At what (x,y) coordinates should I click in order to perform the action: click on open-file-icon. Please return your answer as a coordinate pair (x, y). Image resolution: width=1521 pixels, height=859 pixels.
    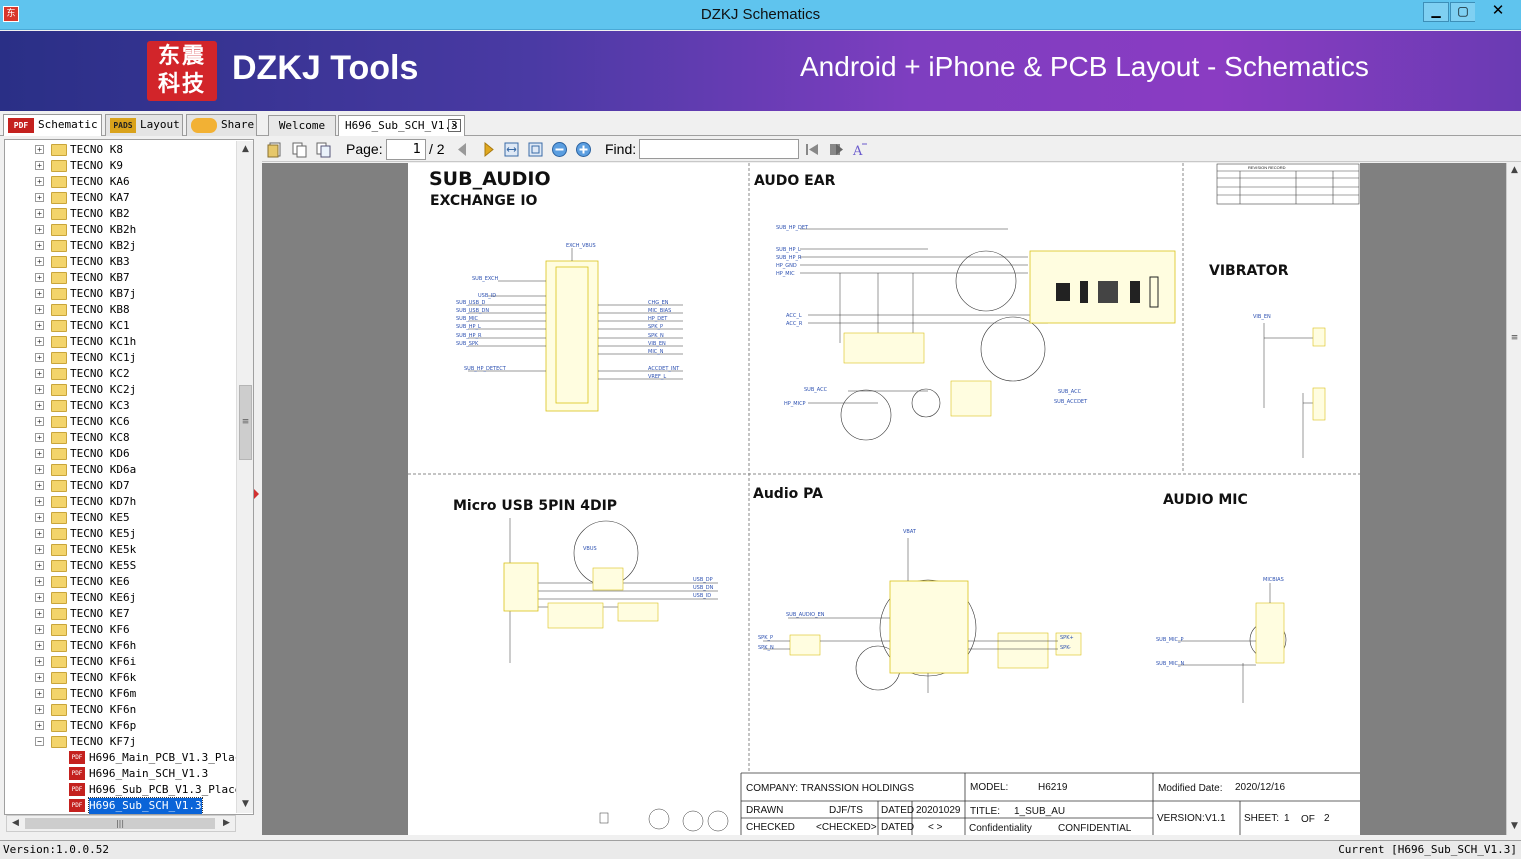
    Looking at the image, I should click on (275, 149).